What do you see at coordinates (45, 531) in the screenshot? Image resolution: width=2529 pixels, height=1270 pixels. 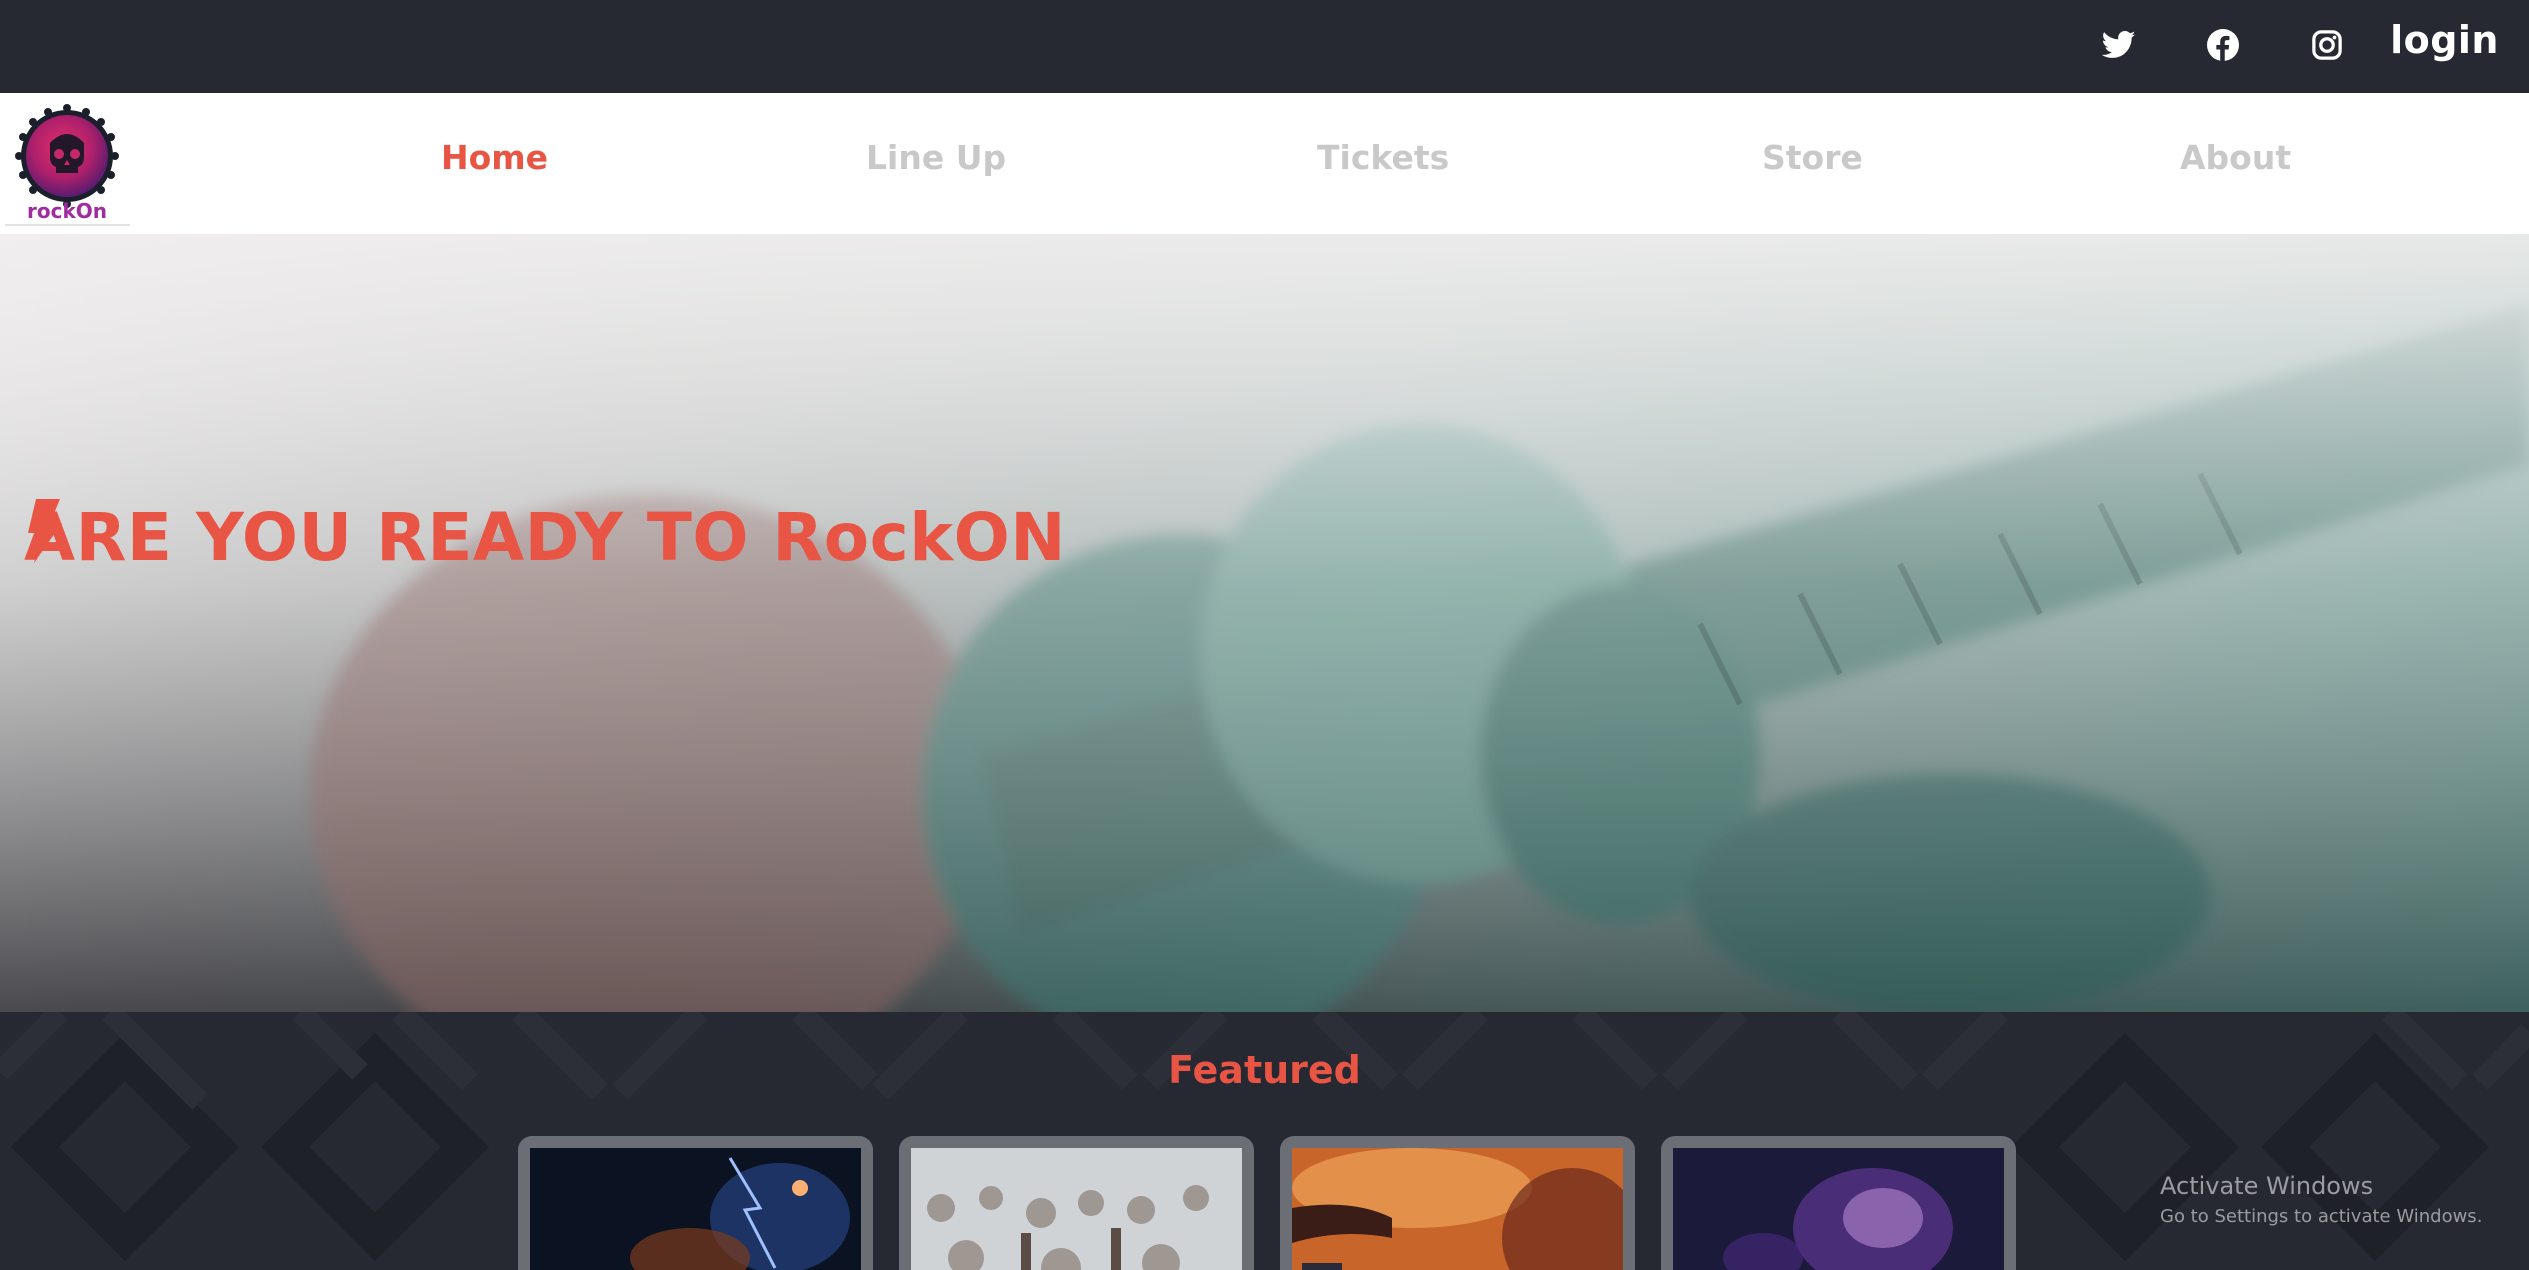 I see `lightning-bolt-icon` at bounding box center [45, 531].